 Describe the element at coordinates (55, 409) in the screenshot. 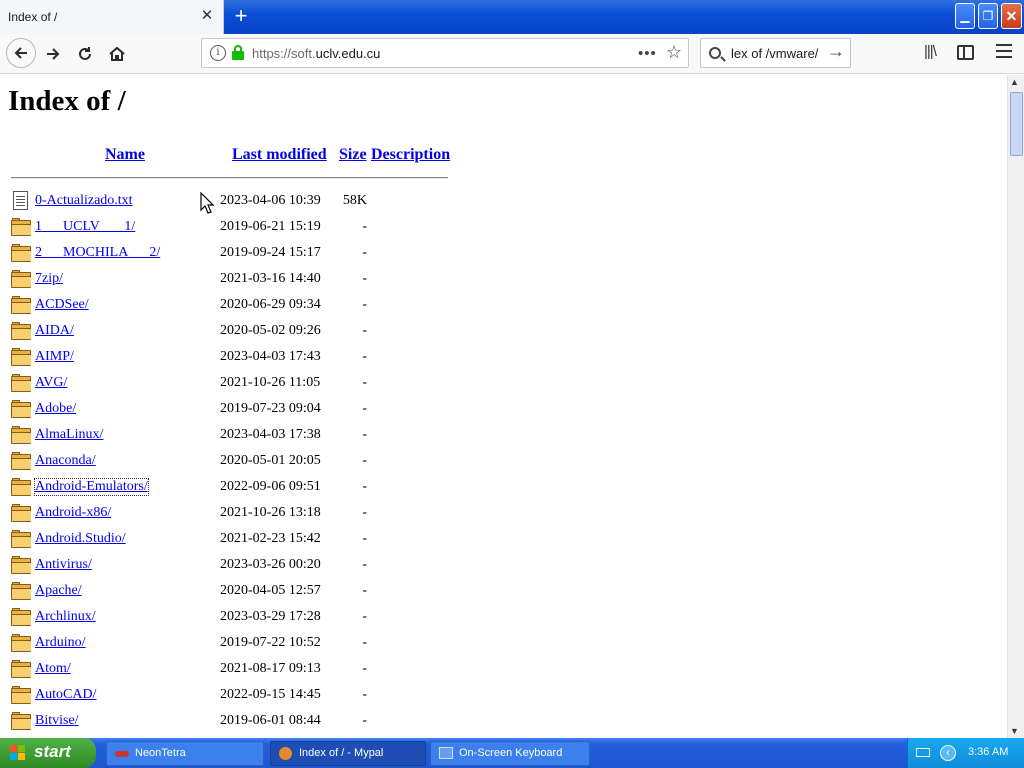

I see `entry-name-link: Adobe/` at that location.